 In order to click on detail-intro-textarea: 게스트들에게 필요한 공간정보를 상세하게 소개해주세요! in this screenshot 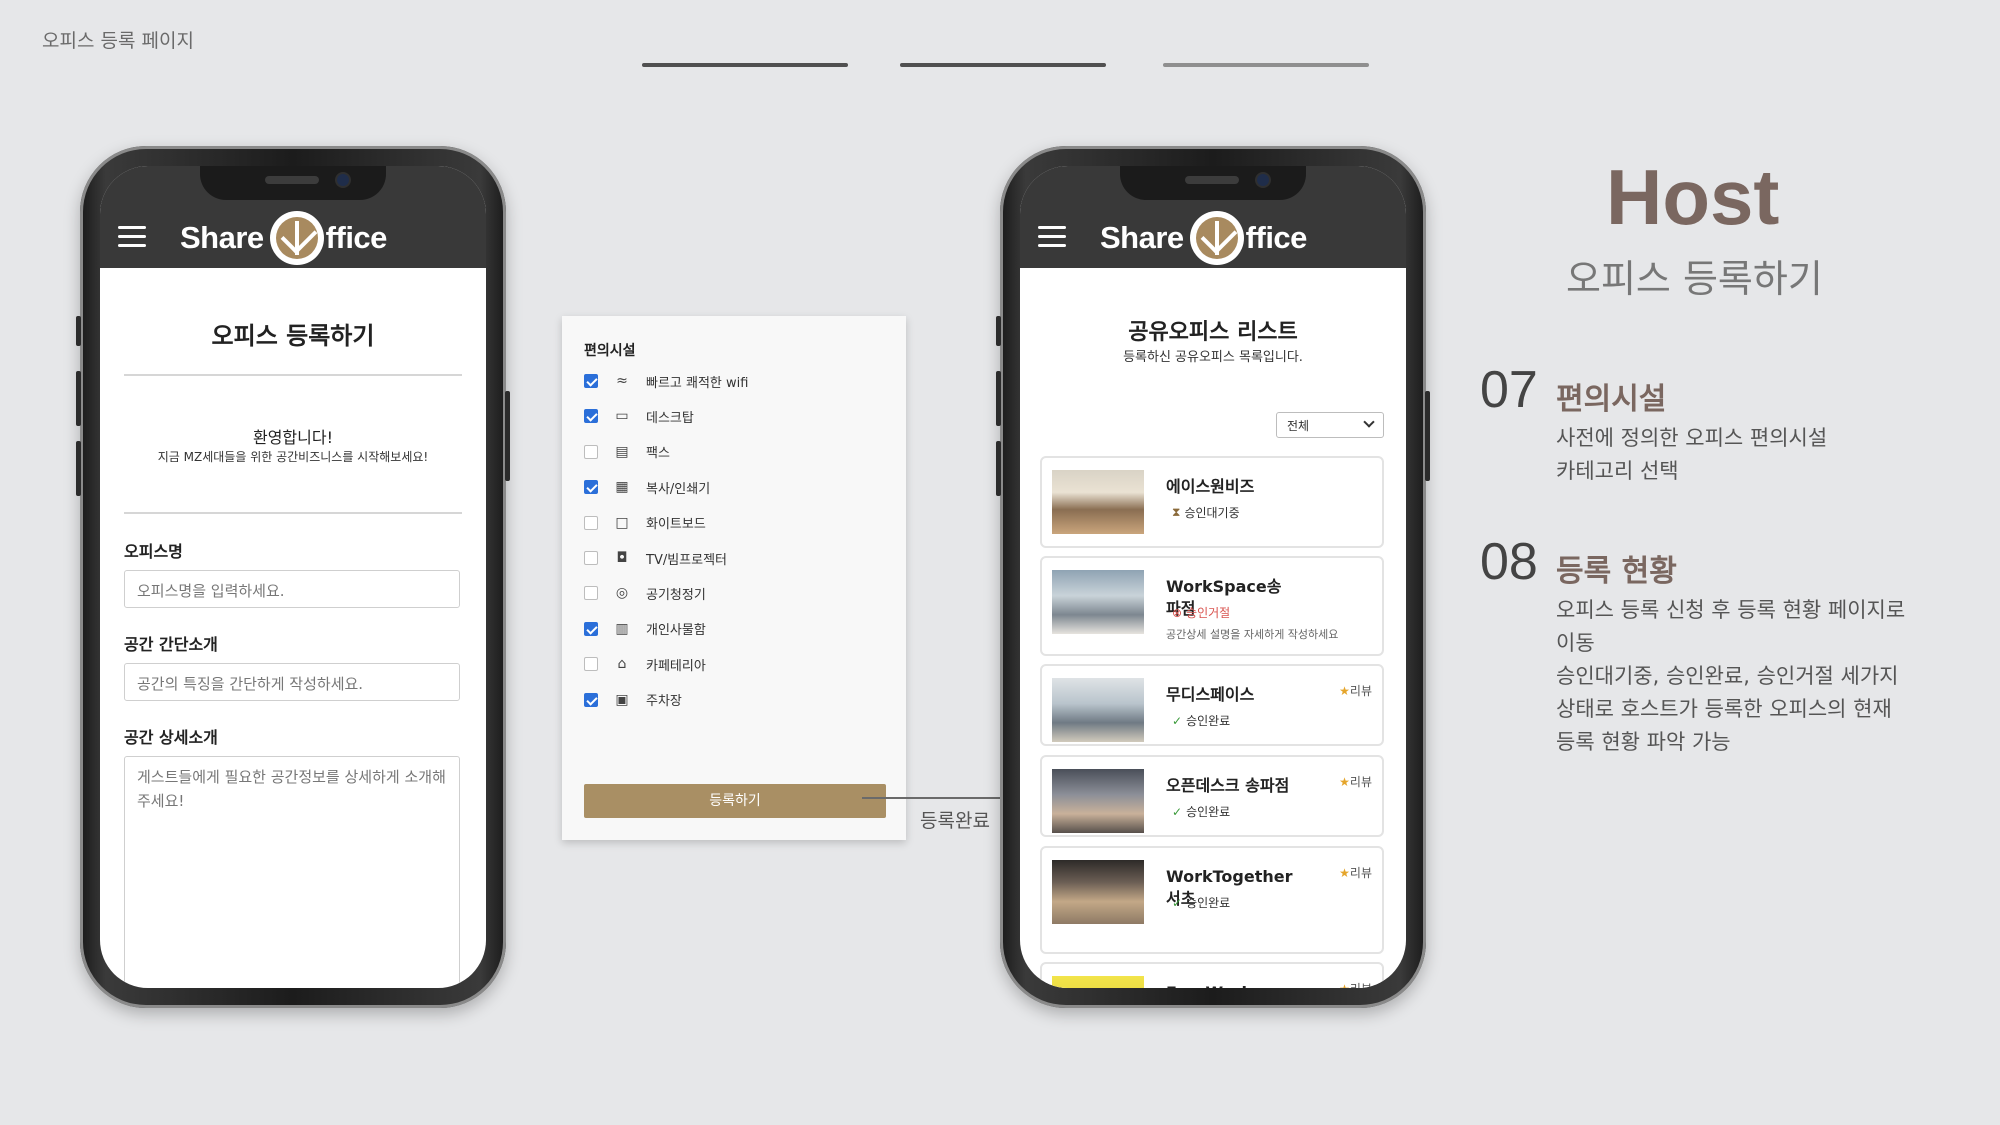, I will do `click(292, 872)`.